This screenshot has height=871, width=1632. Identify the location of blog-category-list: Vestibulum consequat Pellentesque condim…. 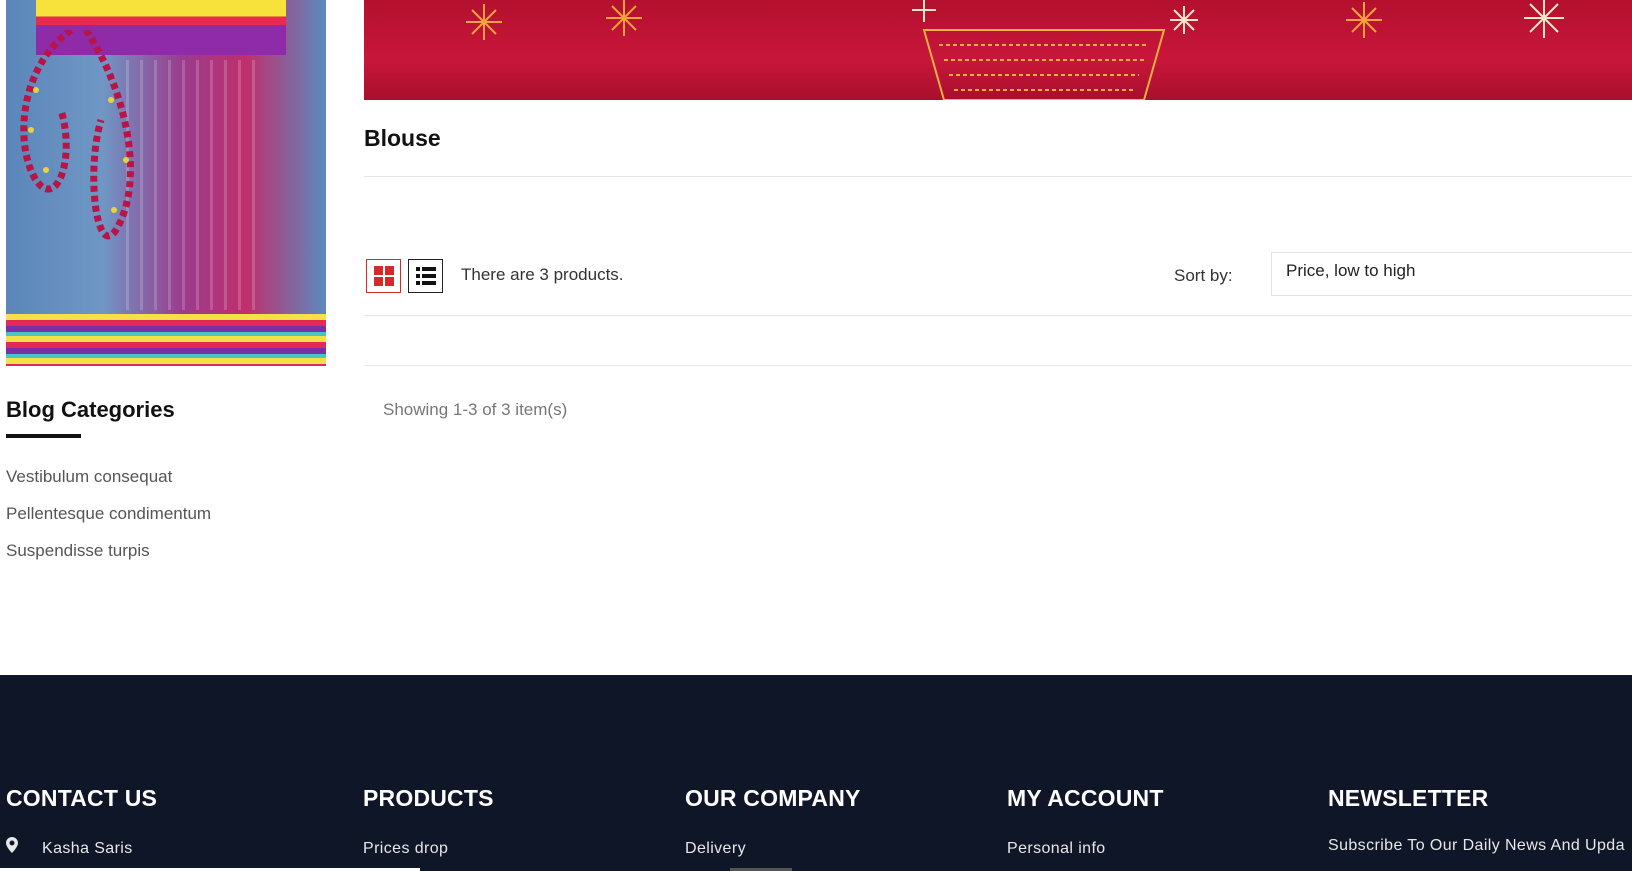
(108, 520).